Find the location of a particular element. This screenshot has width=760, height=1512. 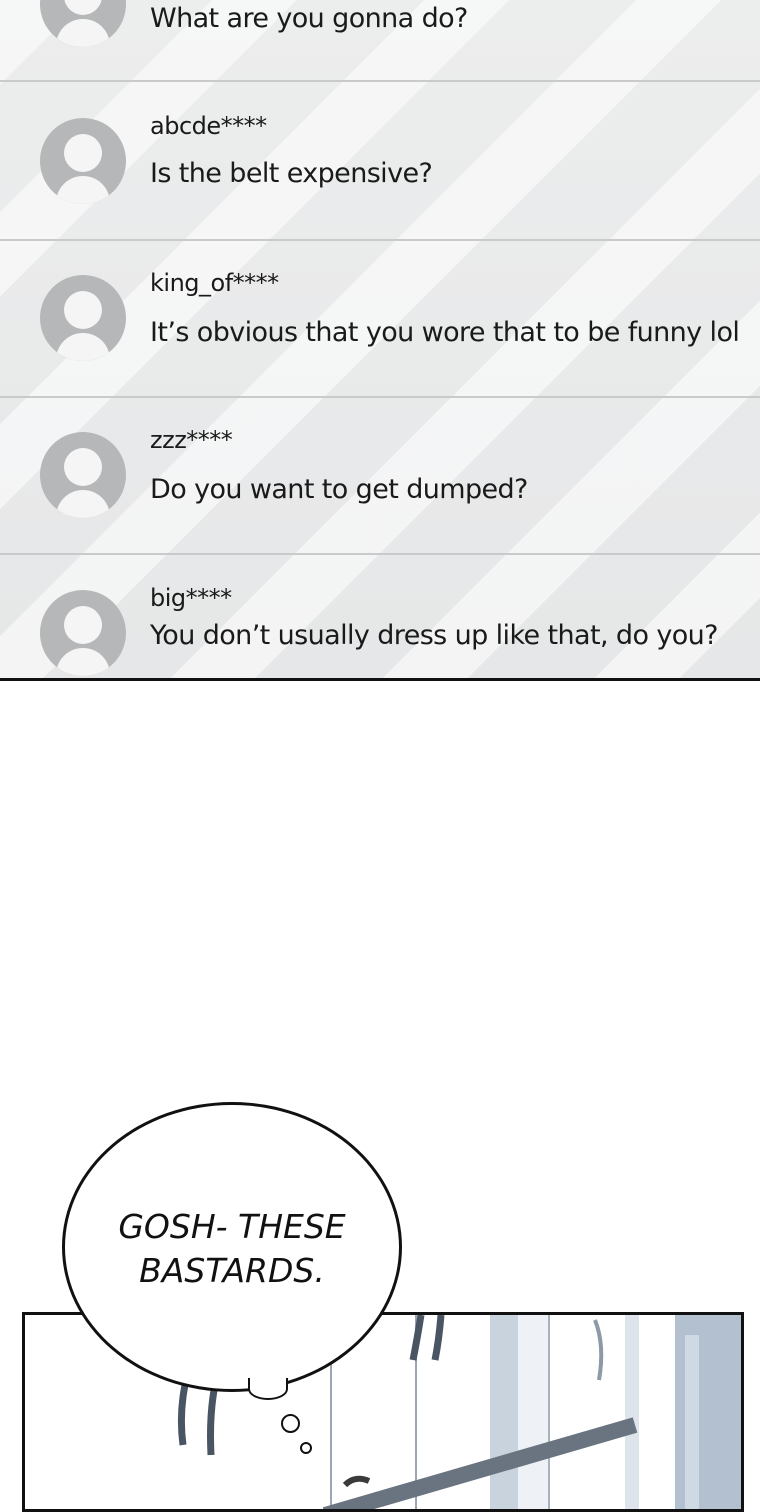

comment-username: zzz**** is located at coordinates (191, 440).